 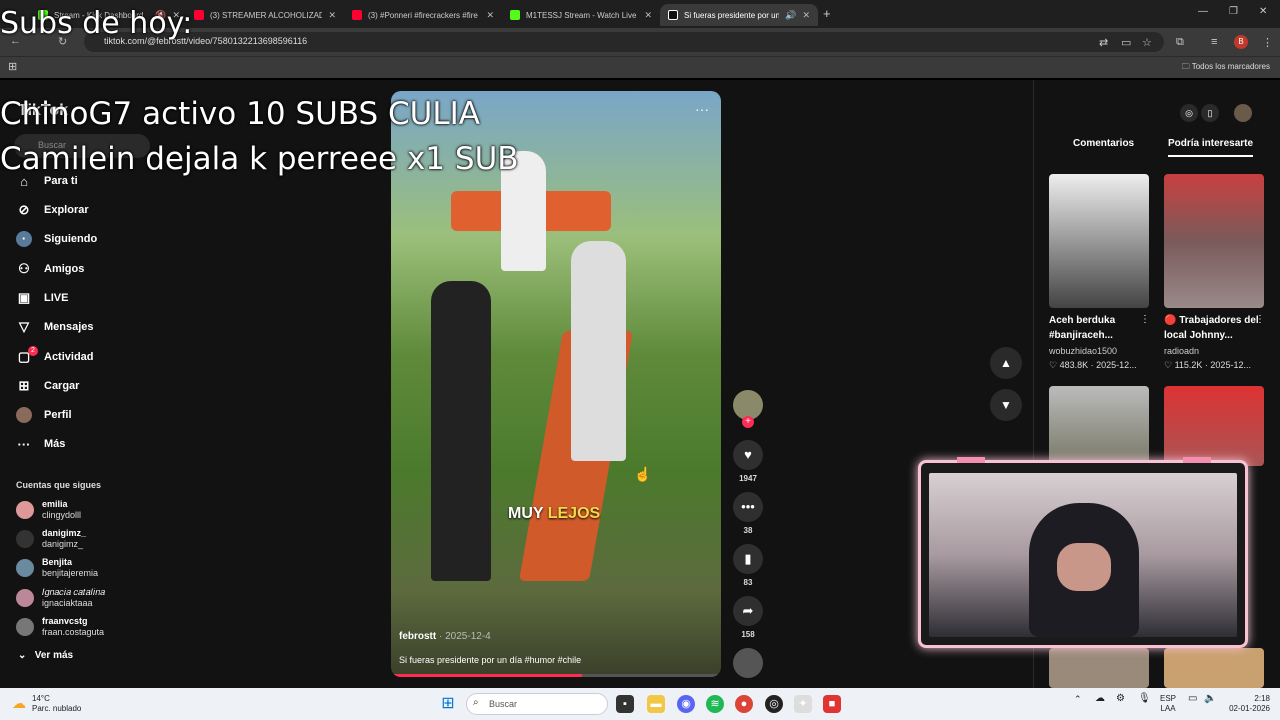 What do you see at coordinates (1233, 11) in the screenshot?
I see `restore-icon: ❐` at bounding box center [1233, 11].